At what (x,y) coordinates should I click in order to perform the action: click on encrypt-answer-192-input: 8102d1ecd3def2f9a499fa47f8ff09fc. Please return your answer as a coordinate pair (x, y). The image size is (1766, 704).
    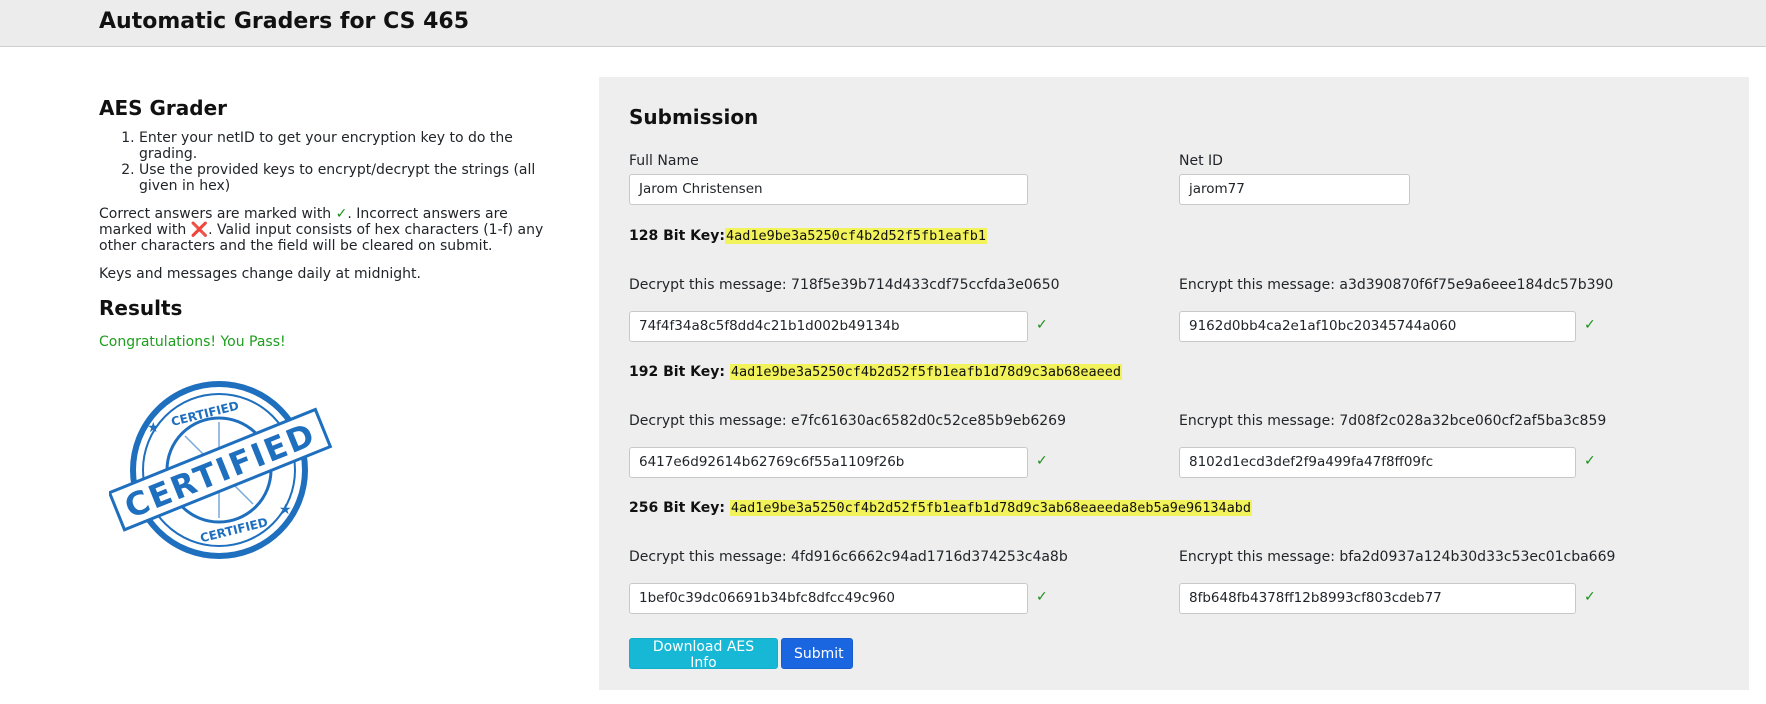
    Looking at the image, I should click on (1377, 462).